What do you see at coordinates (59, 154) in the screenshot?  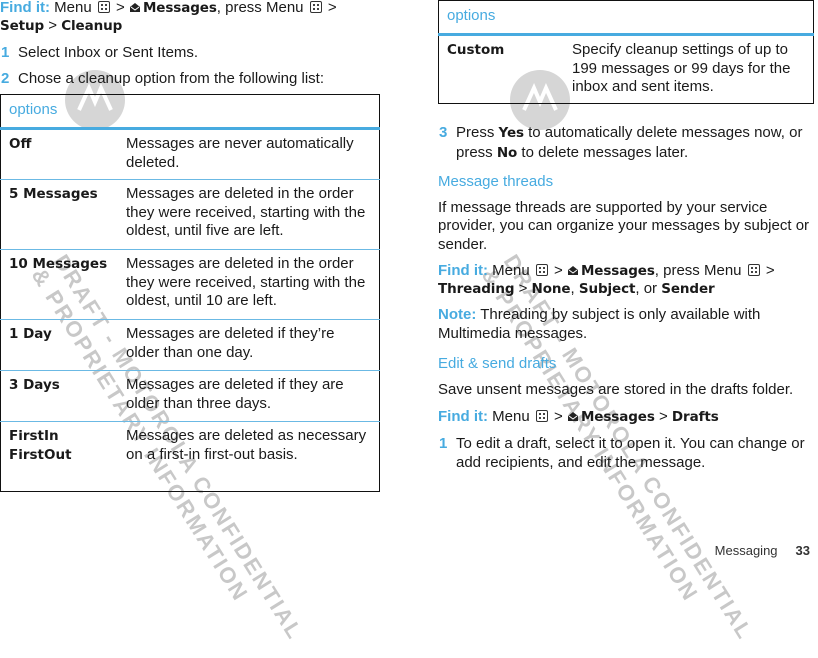 I see `option-term: Off` at bounding box center [59, 154].